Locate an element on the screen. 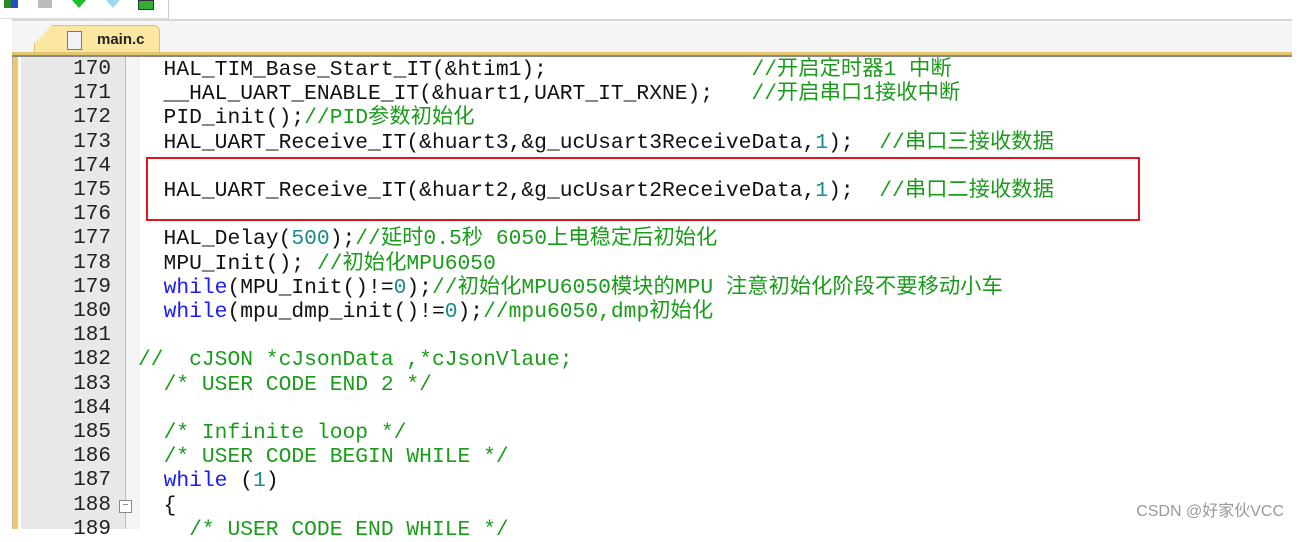 This screenshot has width=1300, height=542. line-number: 176 is located at coordinates (92, 215).